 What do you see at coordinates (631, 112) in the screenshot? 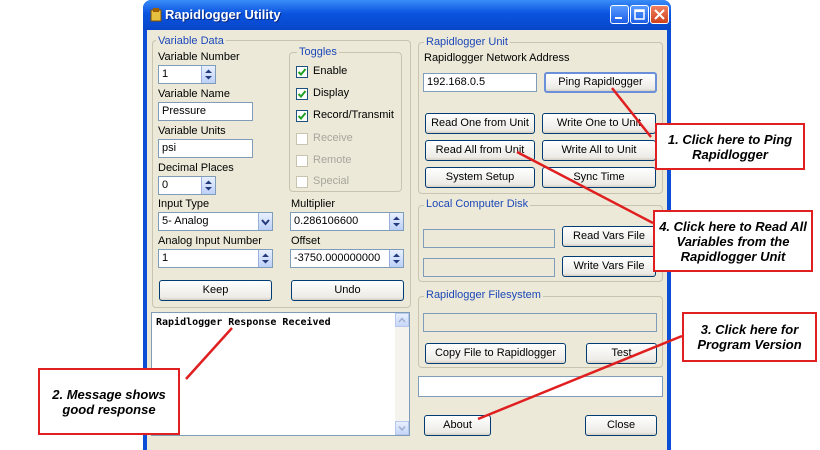
I see `arrow-ping` at bounding box center [631, 112].